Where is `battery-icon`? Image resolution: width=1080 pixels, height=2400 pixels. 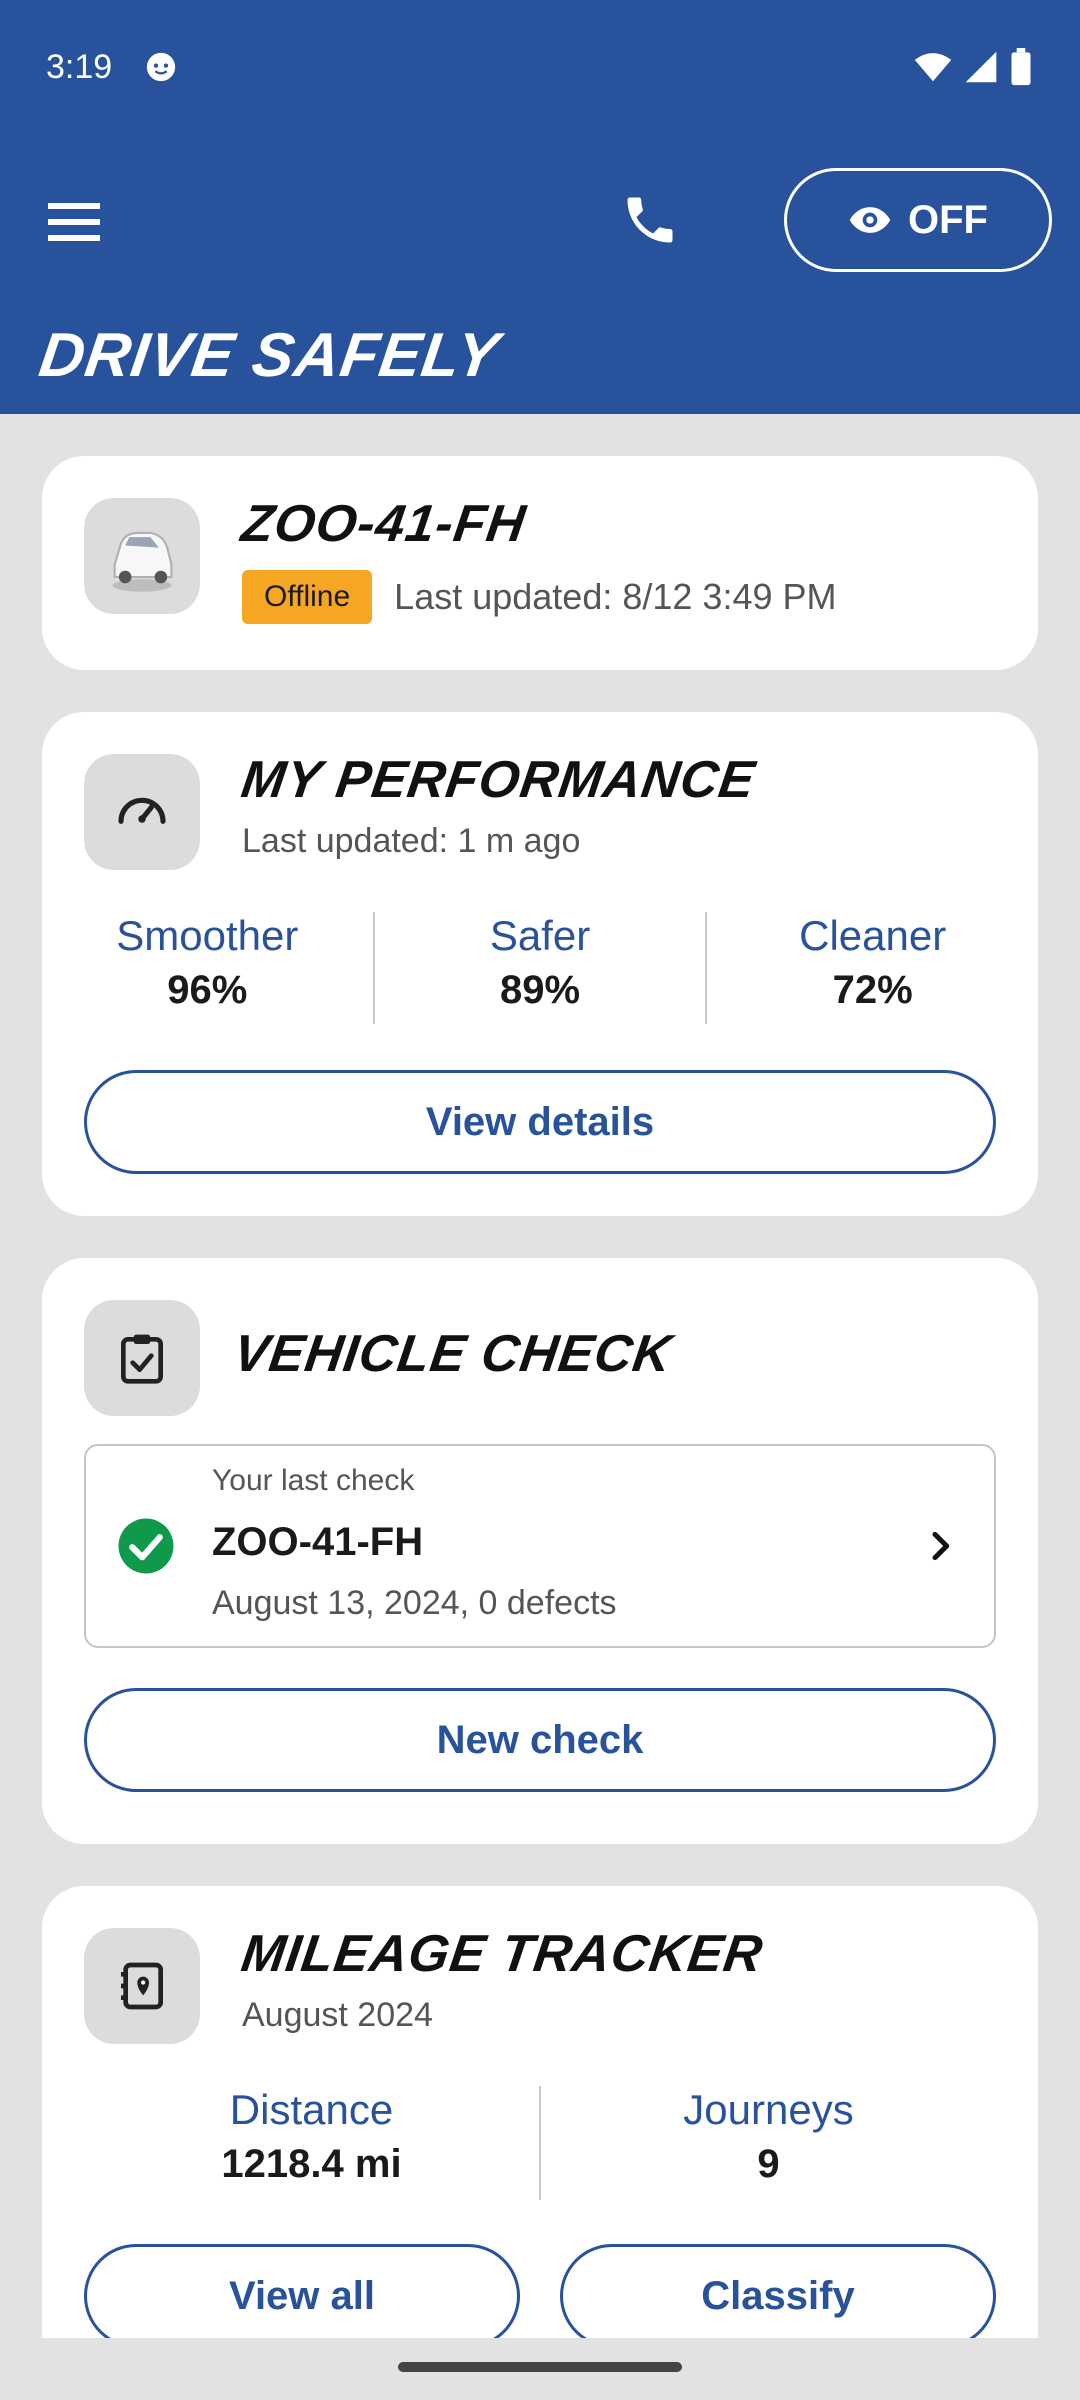 battery-icon is located at coordinates (1021, 67).